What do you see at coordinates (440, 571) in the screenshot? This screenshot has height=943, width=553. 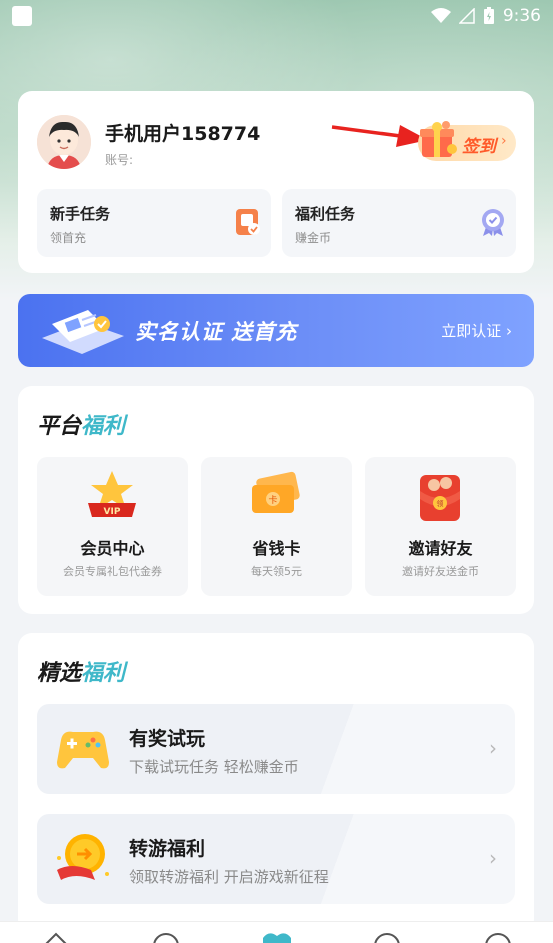 I see `tile-subtitle: 邀请好友送金币` at bounding box center [440, 571].